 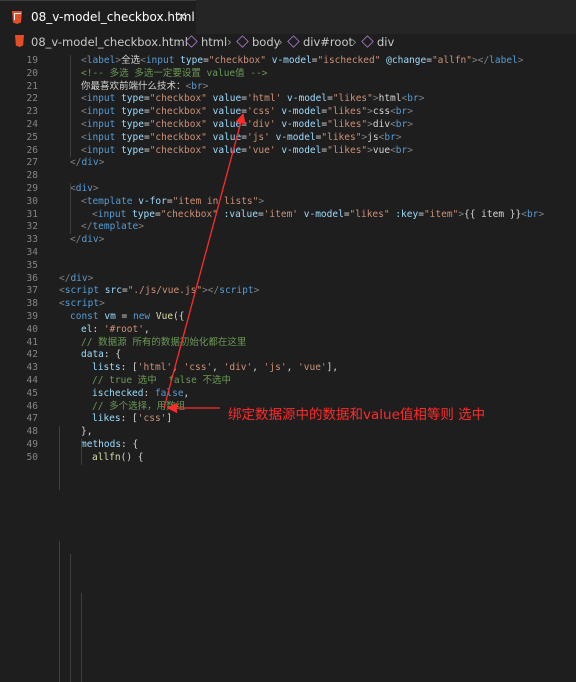 What do you see at coordinates (159, 291) in the screenshot?
I see `code-line: <script src="./js/vue.js"></script>` at bounding box center [159, 291].